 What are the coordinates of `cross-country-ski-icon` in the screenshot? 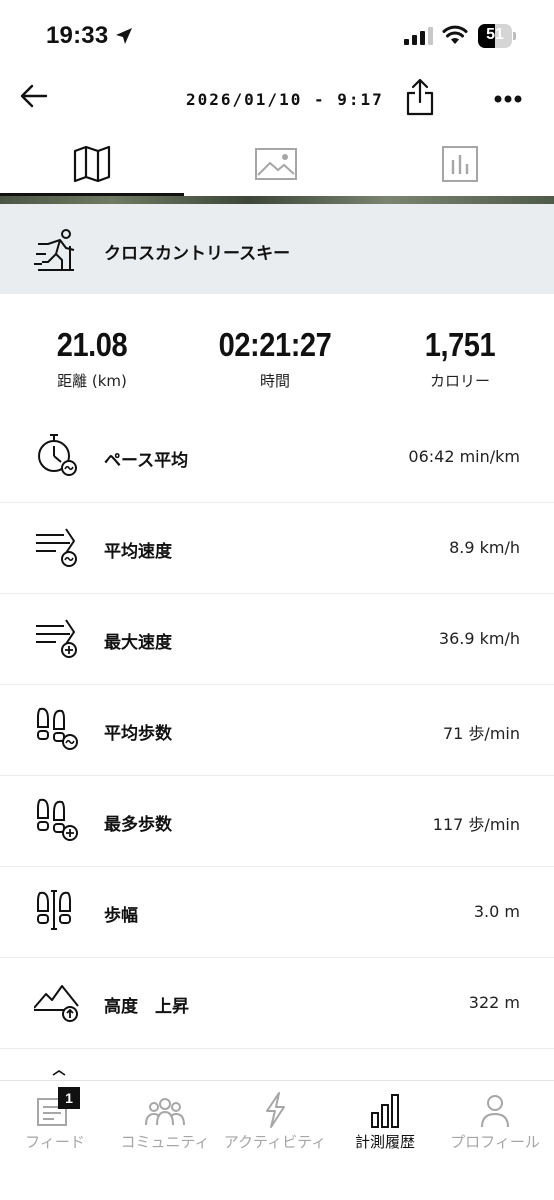 It's located at (54, 250).